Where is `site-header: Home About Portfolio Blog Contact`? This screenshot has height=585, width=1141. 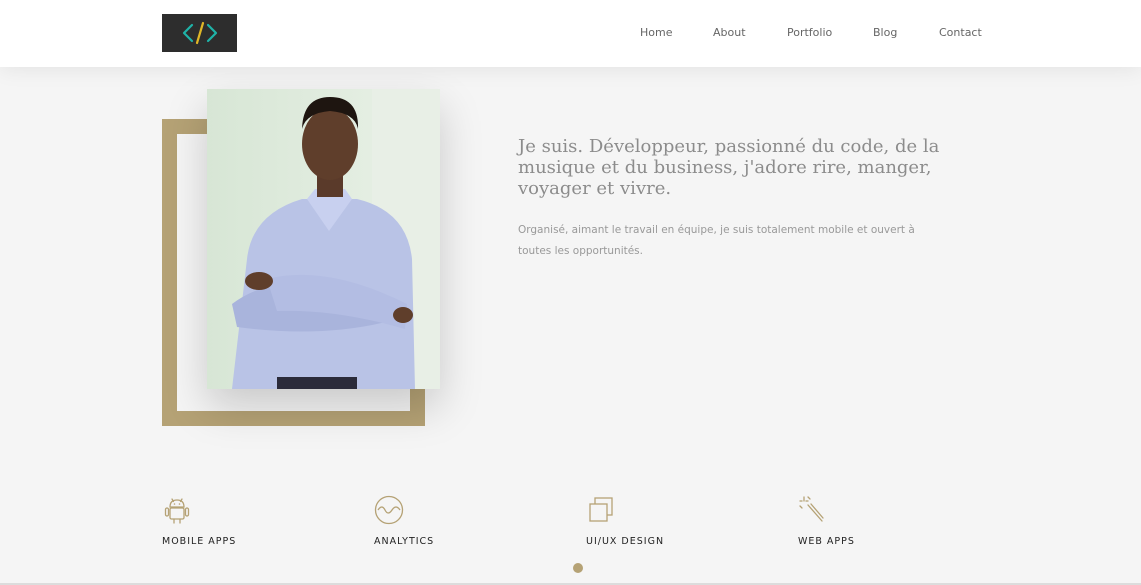 site-header: Home About Portfolio Blog Contact is located at coordinates (570, 33).